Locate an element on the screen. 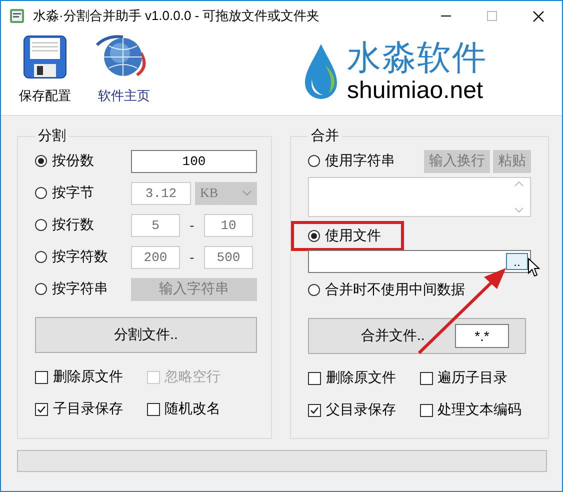  group-title: 合并 is located at coordinates (325, 136).